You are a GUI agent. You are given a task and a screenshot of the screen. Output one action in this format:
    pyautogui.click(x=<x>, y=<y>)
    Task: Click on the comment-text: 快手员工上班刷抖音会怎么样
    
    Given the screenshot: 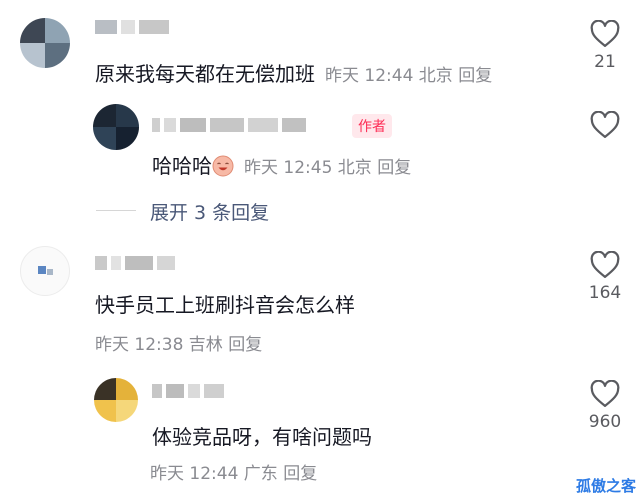 What is the action you would take?
    pyautogui.click(x=225, y=305)
    